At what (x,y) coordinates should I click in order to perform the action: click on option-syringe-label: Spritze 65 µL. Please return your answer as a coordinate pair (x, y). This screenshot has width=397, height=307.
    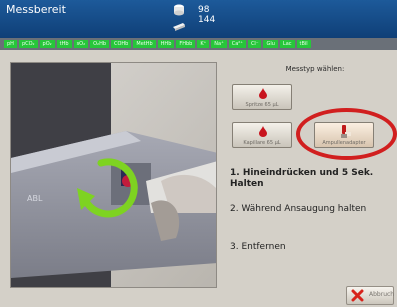
    Looking at the image, I should click on (262, 105).